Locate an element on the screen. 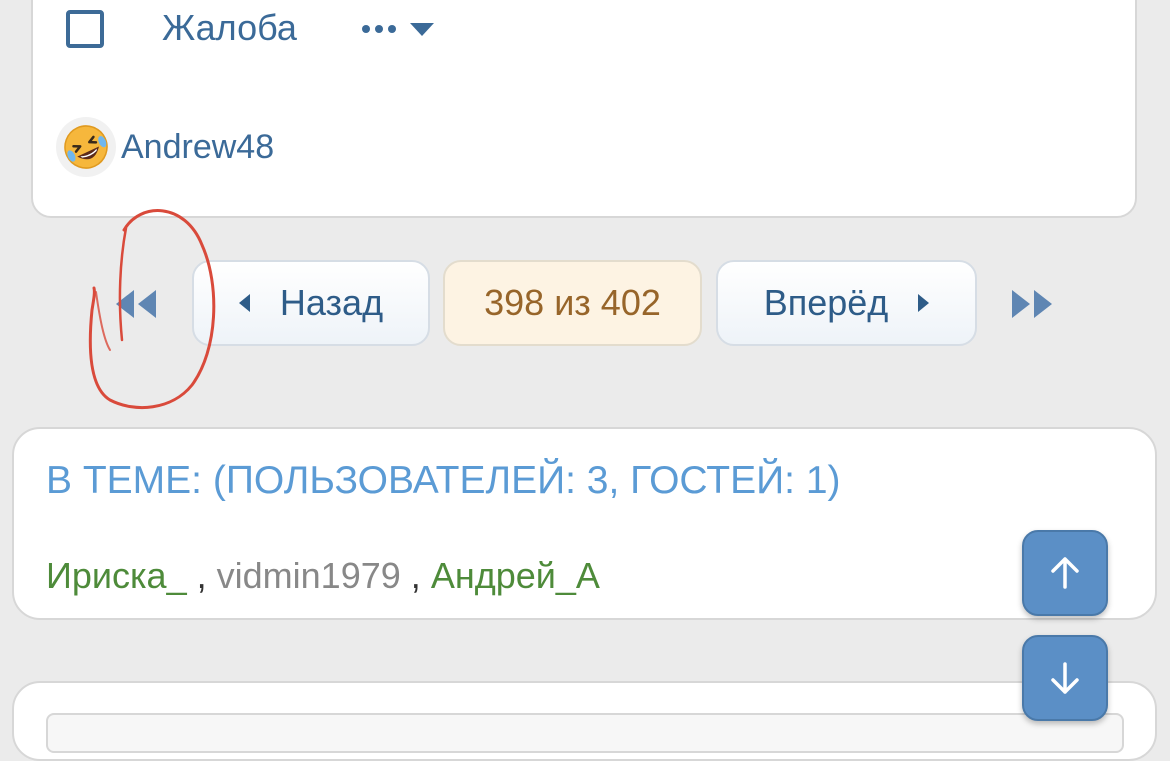  more-actions-menu is located at coordinates (398, 29).